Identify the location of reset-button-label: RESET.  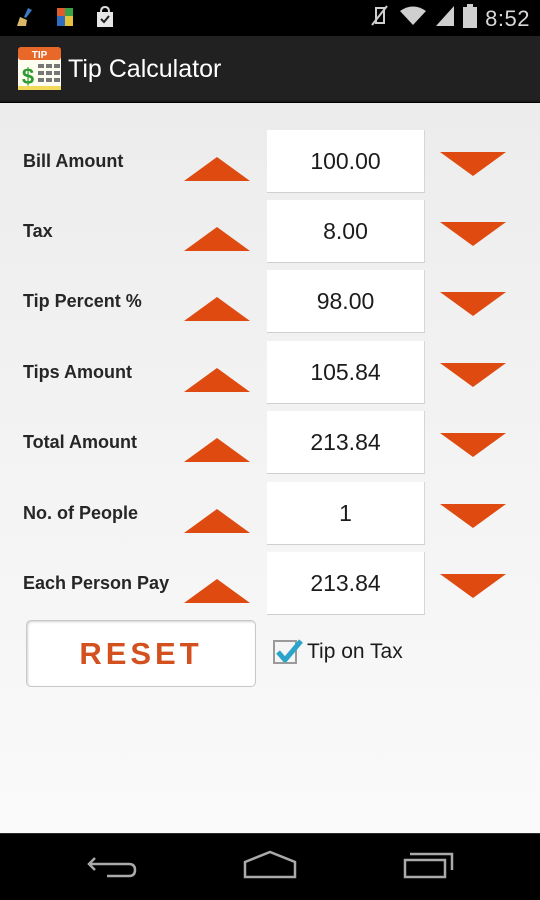
(141, 653).